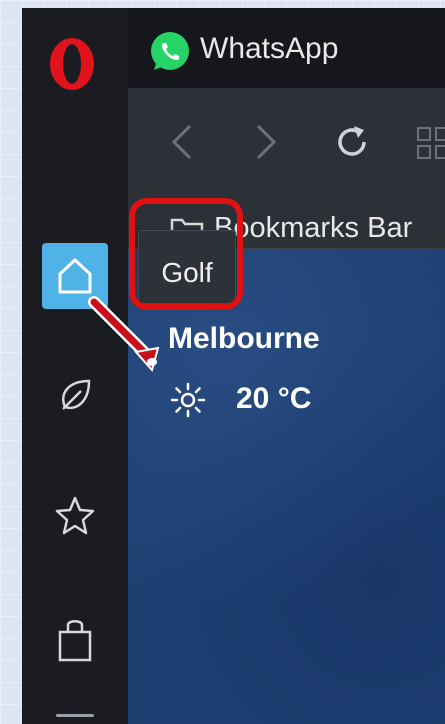 Image resolution: width=445 pixels, height=724 pixels. Describe the element at coordinates (72, 64) in the screenshot. I see `opera-logo-icon` at that location.